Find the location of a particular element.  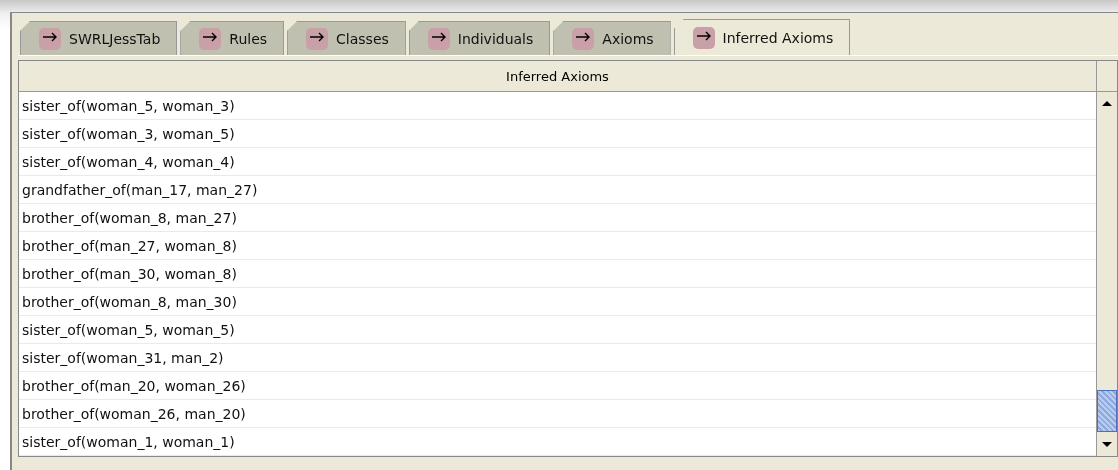

table-cell: brother_of(woman_8, man_30) is located at coordinates (557, 302).